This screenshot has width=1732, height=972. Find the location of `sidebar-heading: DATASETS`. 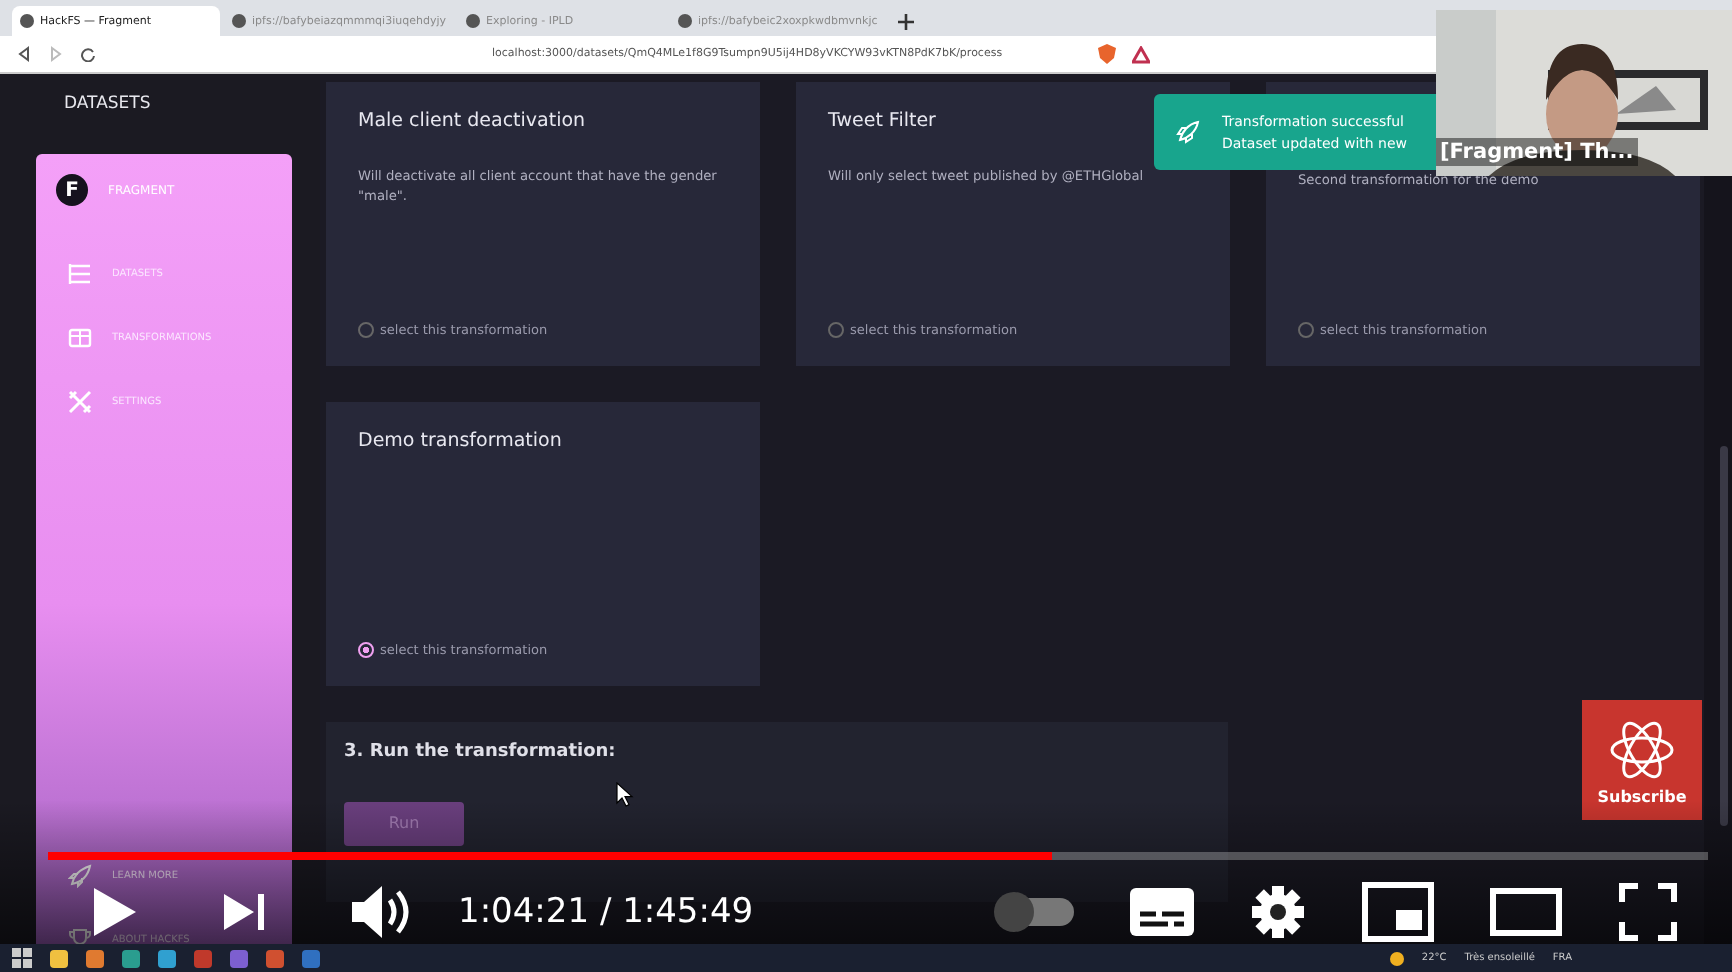

sidebar-heading: DATASETS is located at coordinates (107, 106).